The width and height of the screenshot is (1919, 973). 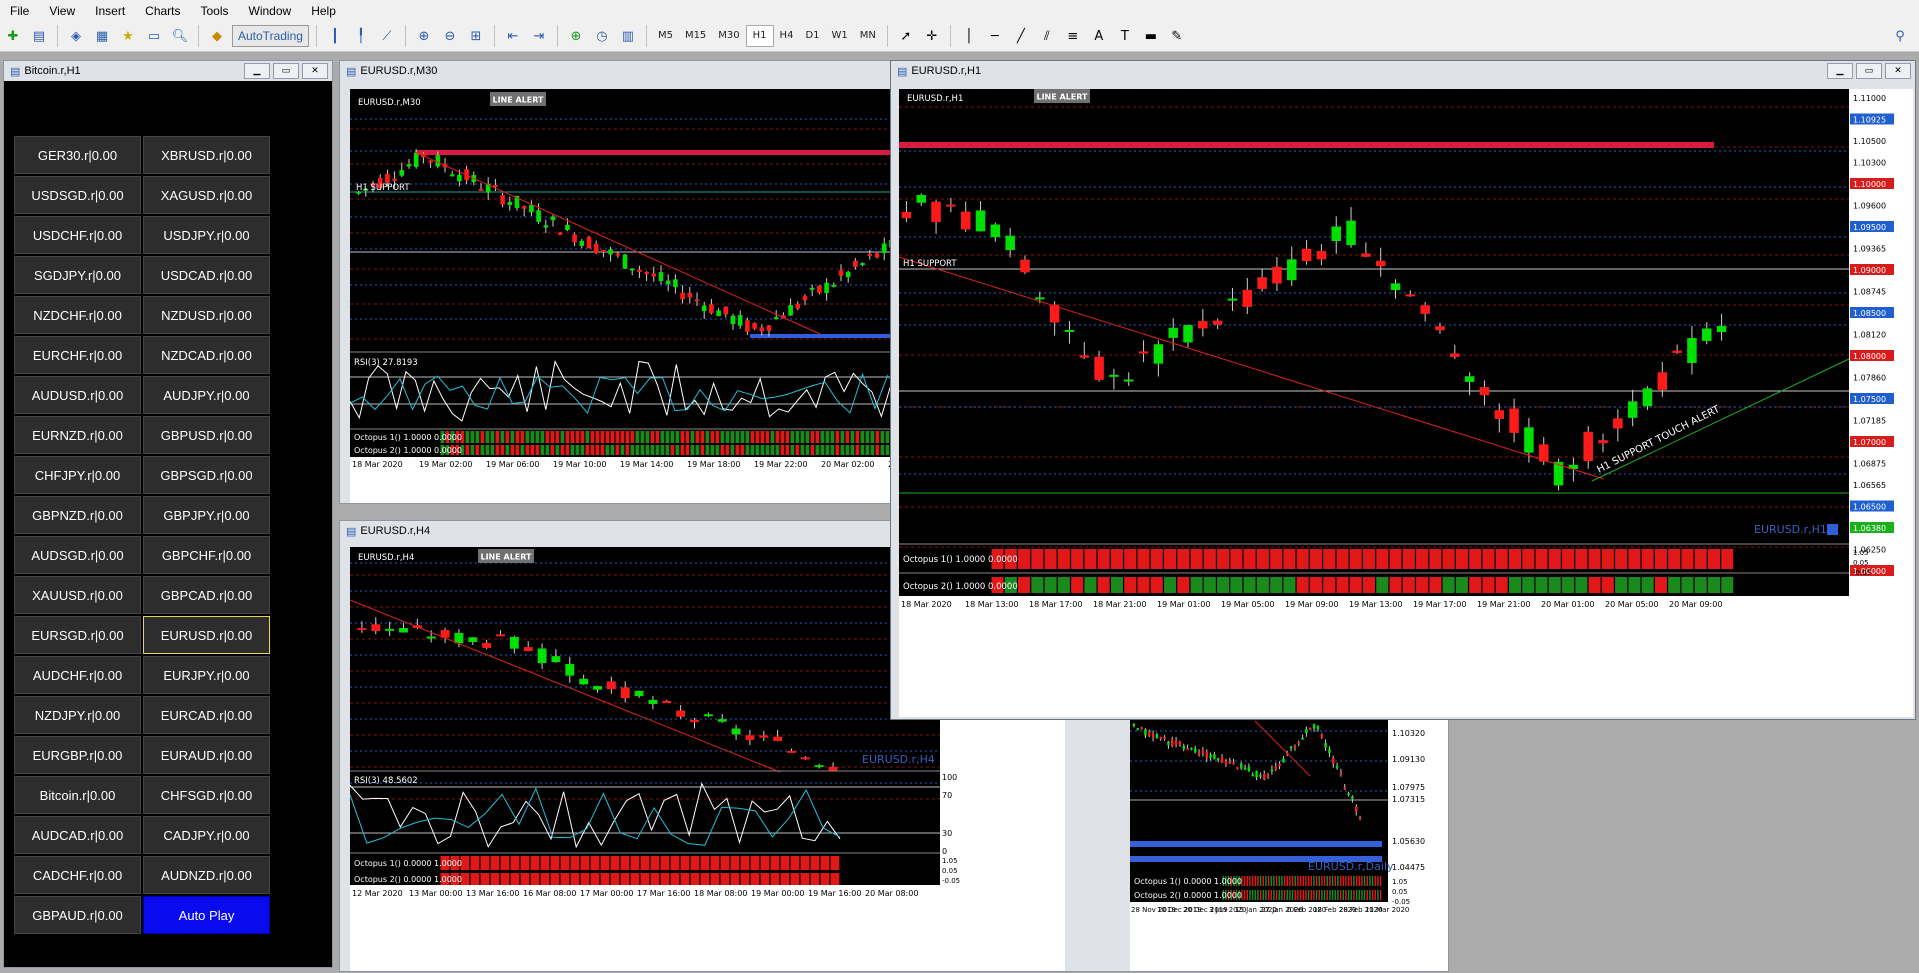 What do you see at coordinates (361, 36) in the screenshot?
I see `candlestick-icon: ╿` at bounding box center [361, 36].